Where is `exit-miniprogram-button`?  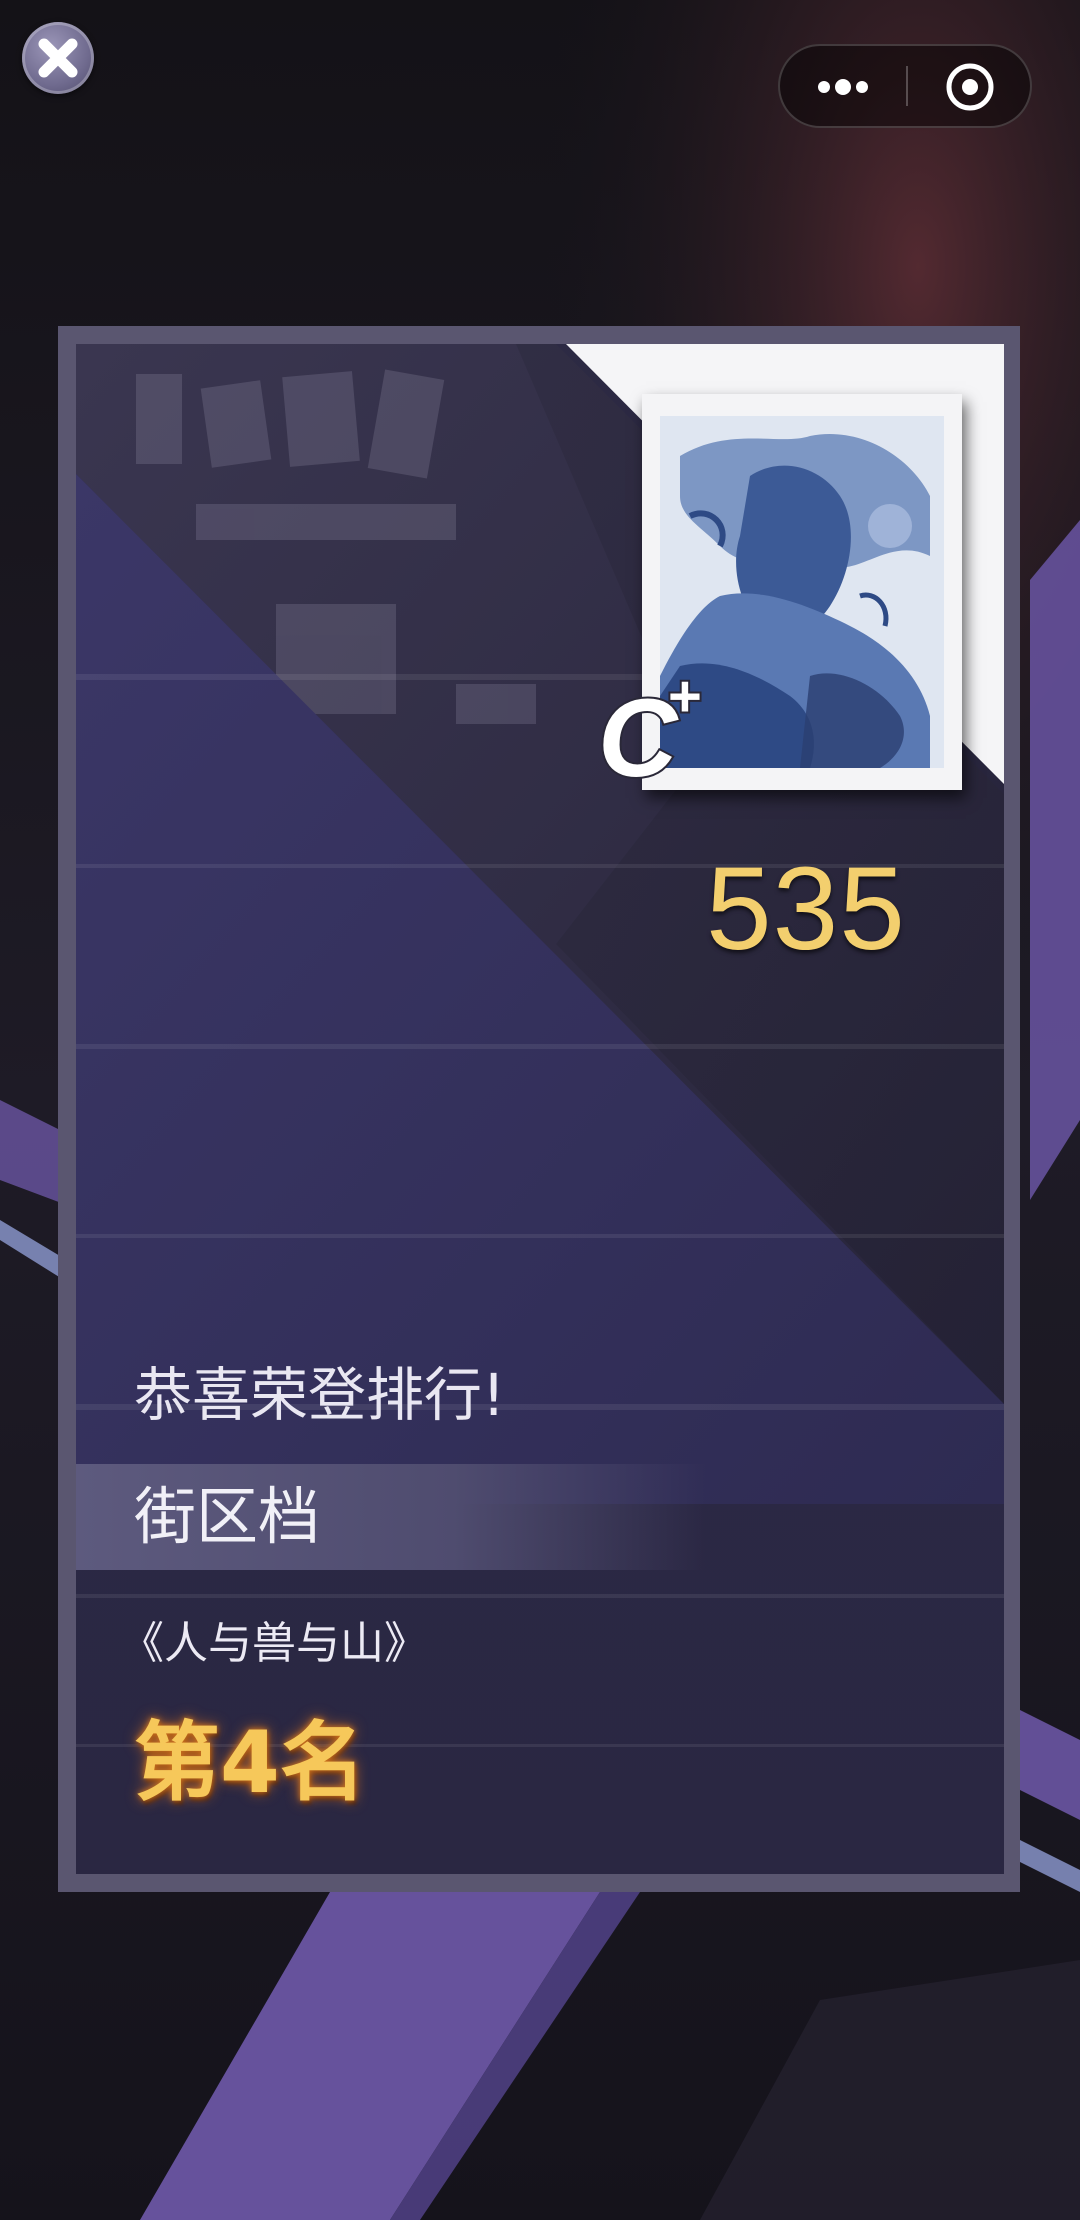 exit-miniprogram-button is located at coordinates (970, 86).